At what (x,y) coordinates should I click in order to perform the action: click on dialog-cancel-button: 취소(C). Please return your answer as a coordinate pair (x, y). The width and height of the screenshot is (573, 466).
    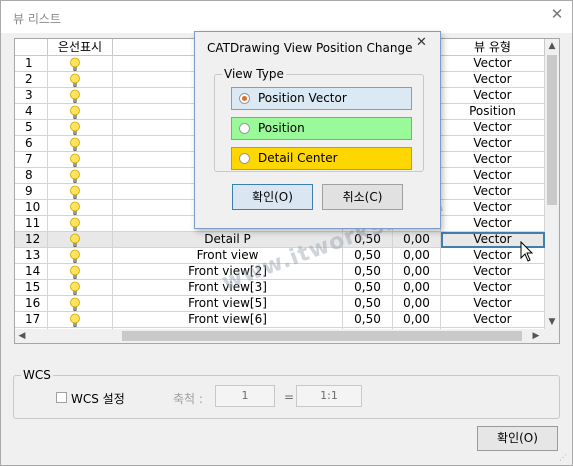
    Looking at the image, I should click on (362, 197).